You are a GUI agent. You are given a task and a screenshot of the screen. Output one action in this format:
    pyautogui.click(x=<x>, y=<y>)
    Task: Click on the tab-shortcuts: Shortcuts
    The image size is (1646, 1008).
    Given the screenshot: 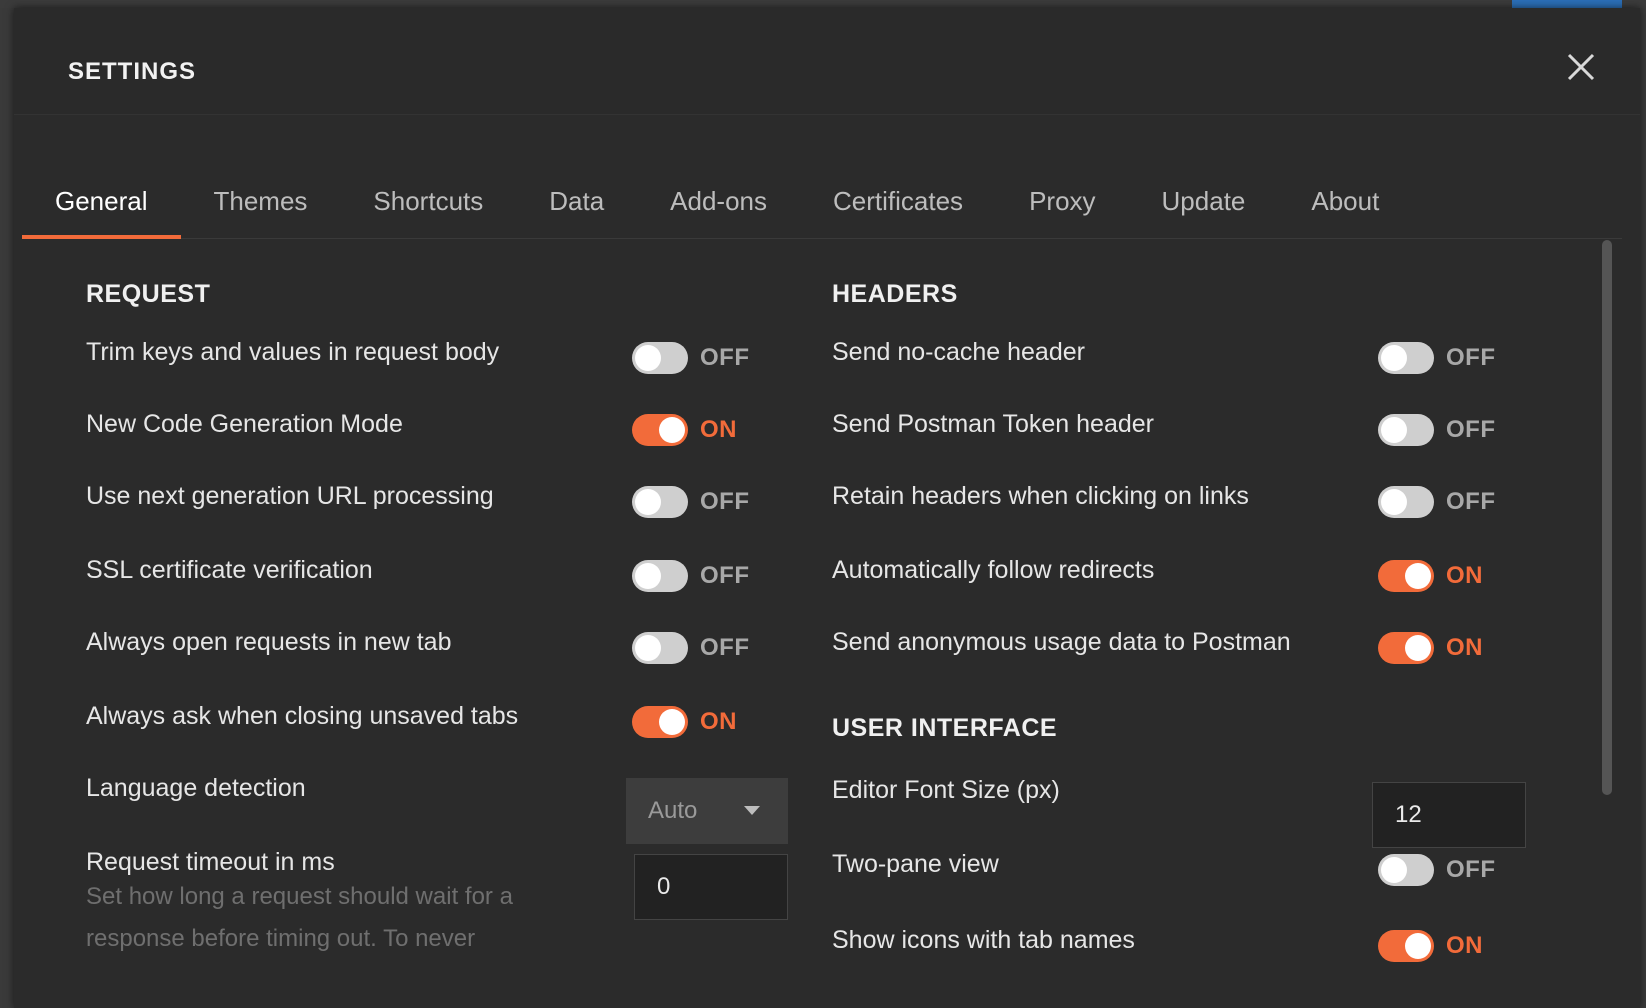 What is the action you would take?
    pyautogui.click(x=428, y=203)
    